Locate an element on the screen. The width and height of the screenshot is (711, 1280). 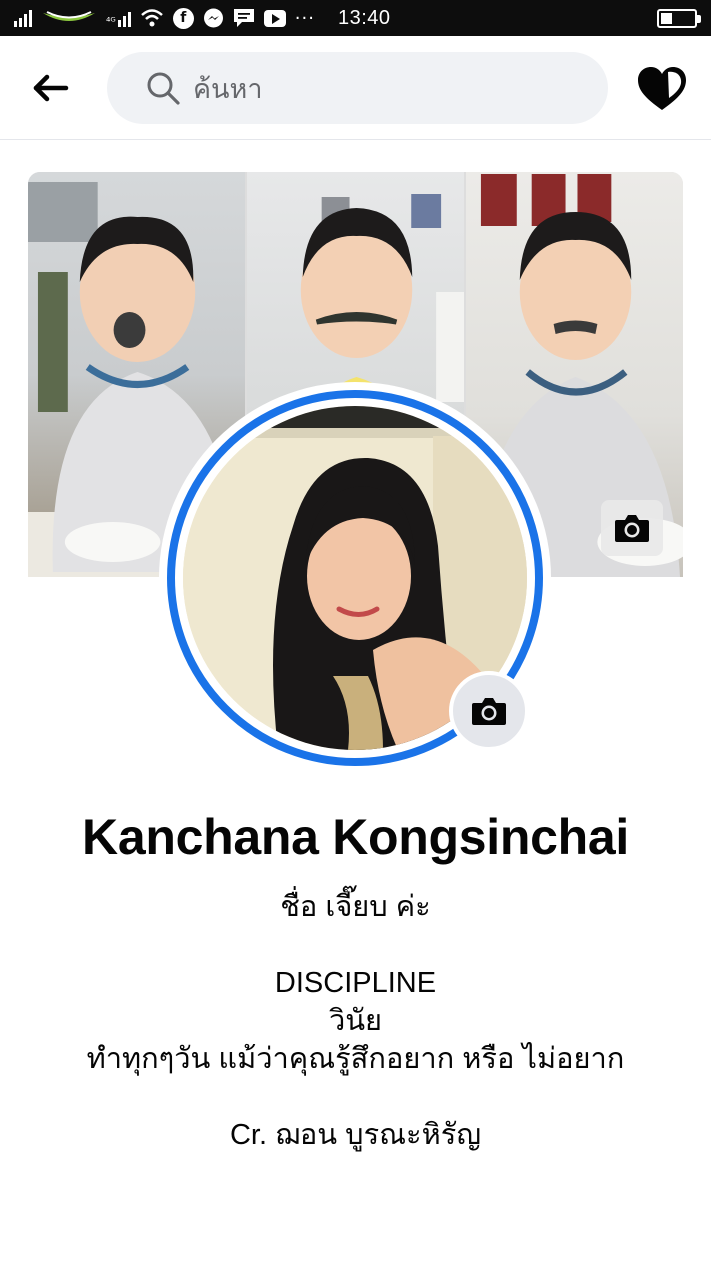
search-icon is located at coordinates (163, 88).